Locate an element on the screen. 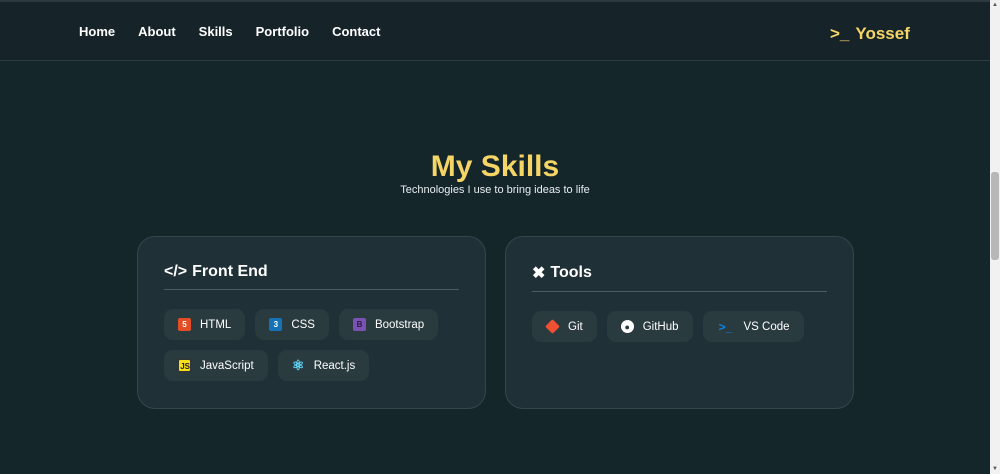 This screenshot has height=474, width=1000. scrollbar-thumb is located at coordinates (995, 216).